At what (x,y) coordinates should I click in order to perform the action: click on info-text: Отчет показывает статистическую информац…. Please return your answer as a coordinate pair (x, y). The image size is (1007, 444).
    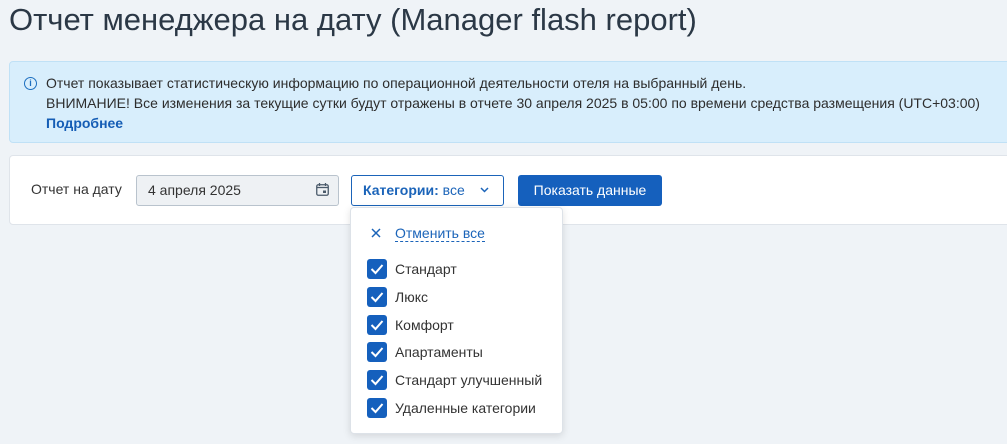
    Looking at the image, I should click on (513, 103).